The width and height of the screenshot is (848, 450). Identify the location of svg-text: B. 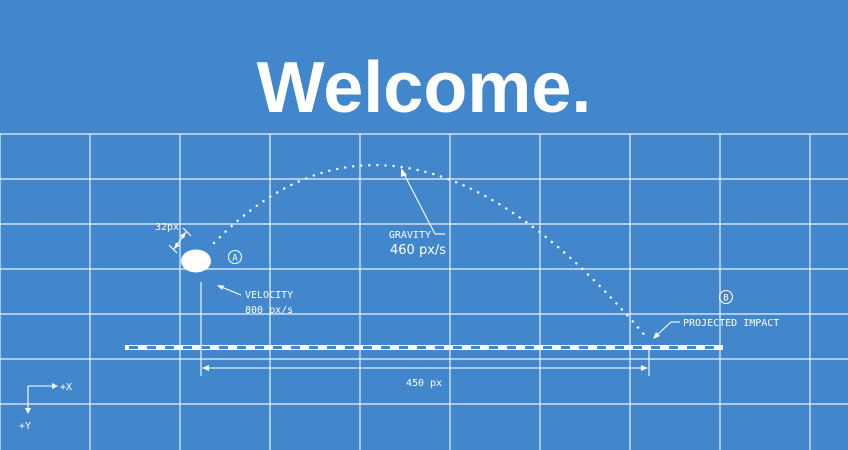
(725, 299).